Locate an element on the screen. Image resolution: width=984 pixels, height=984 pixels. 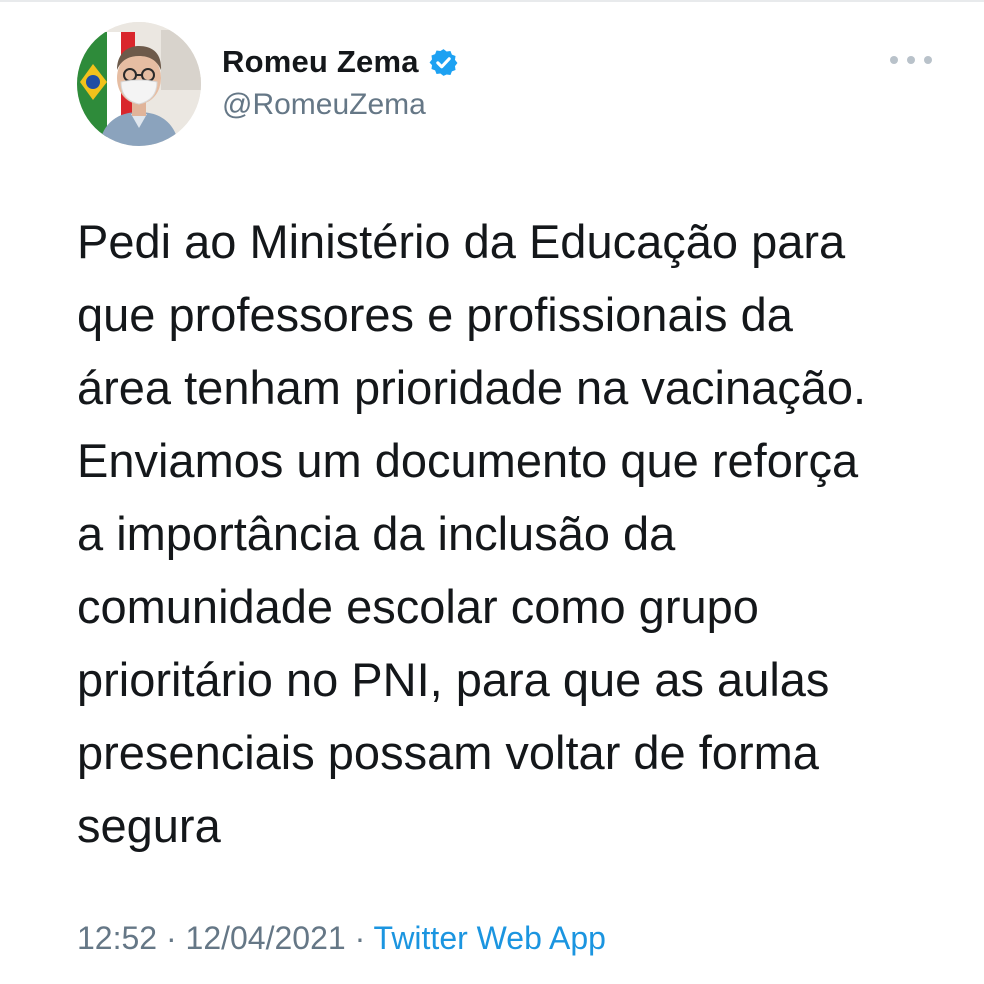
profile-photo-icon is located at coordinates (139, 84).